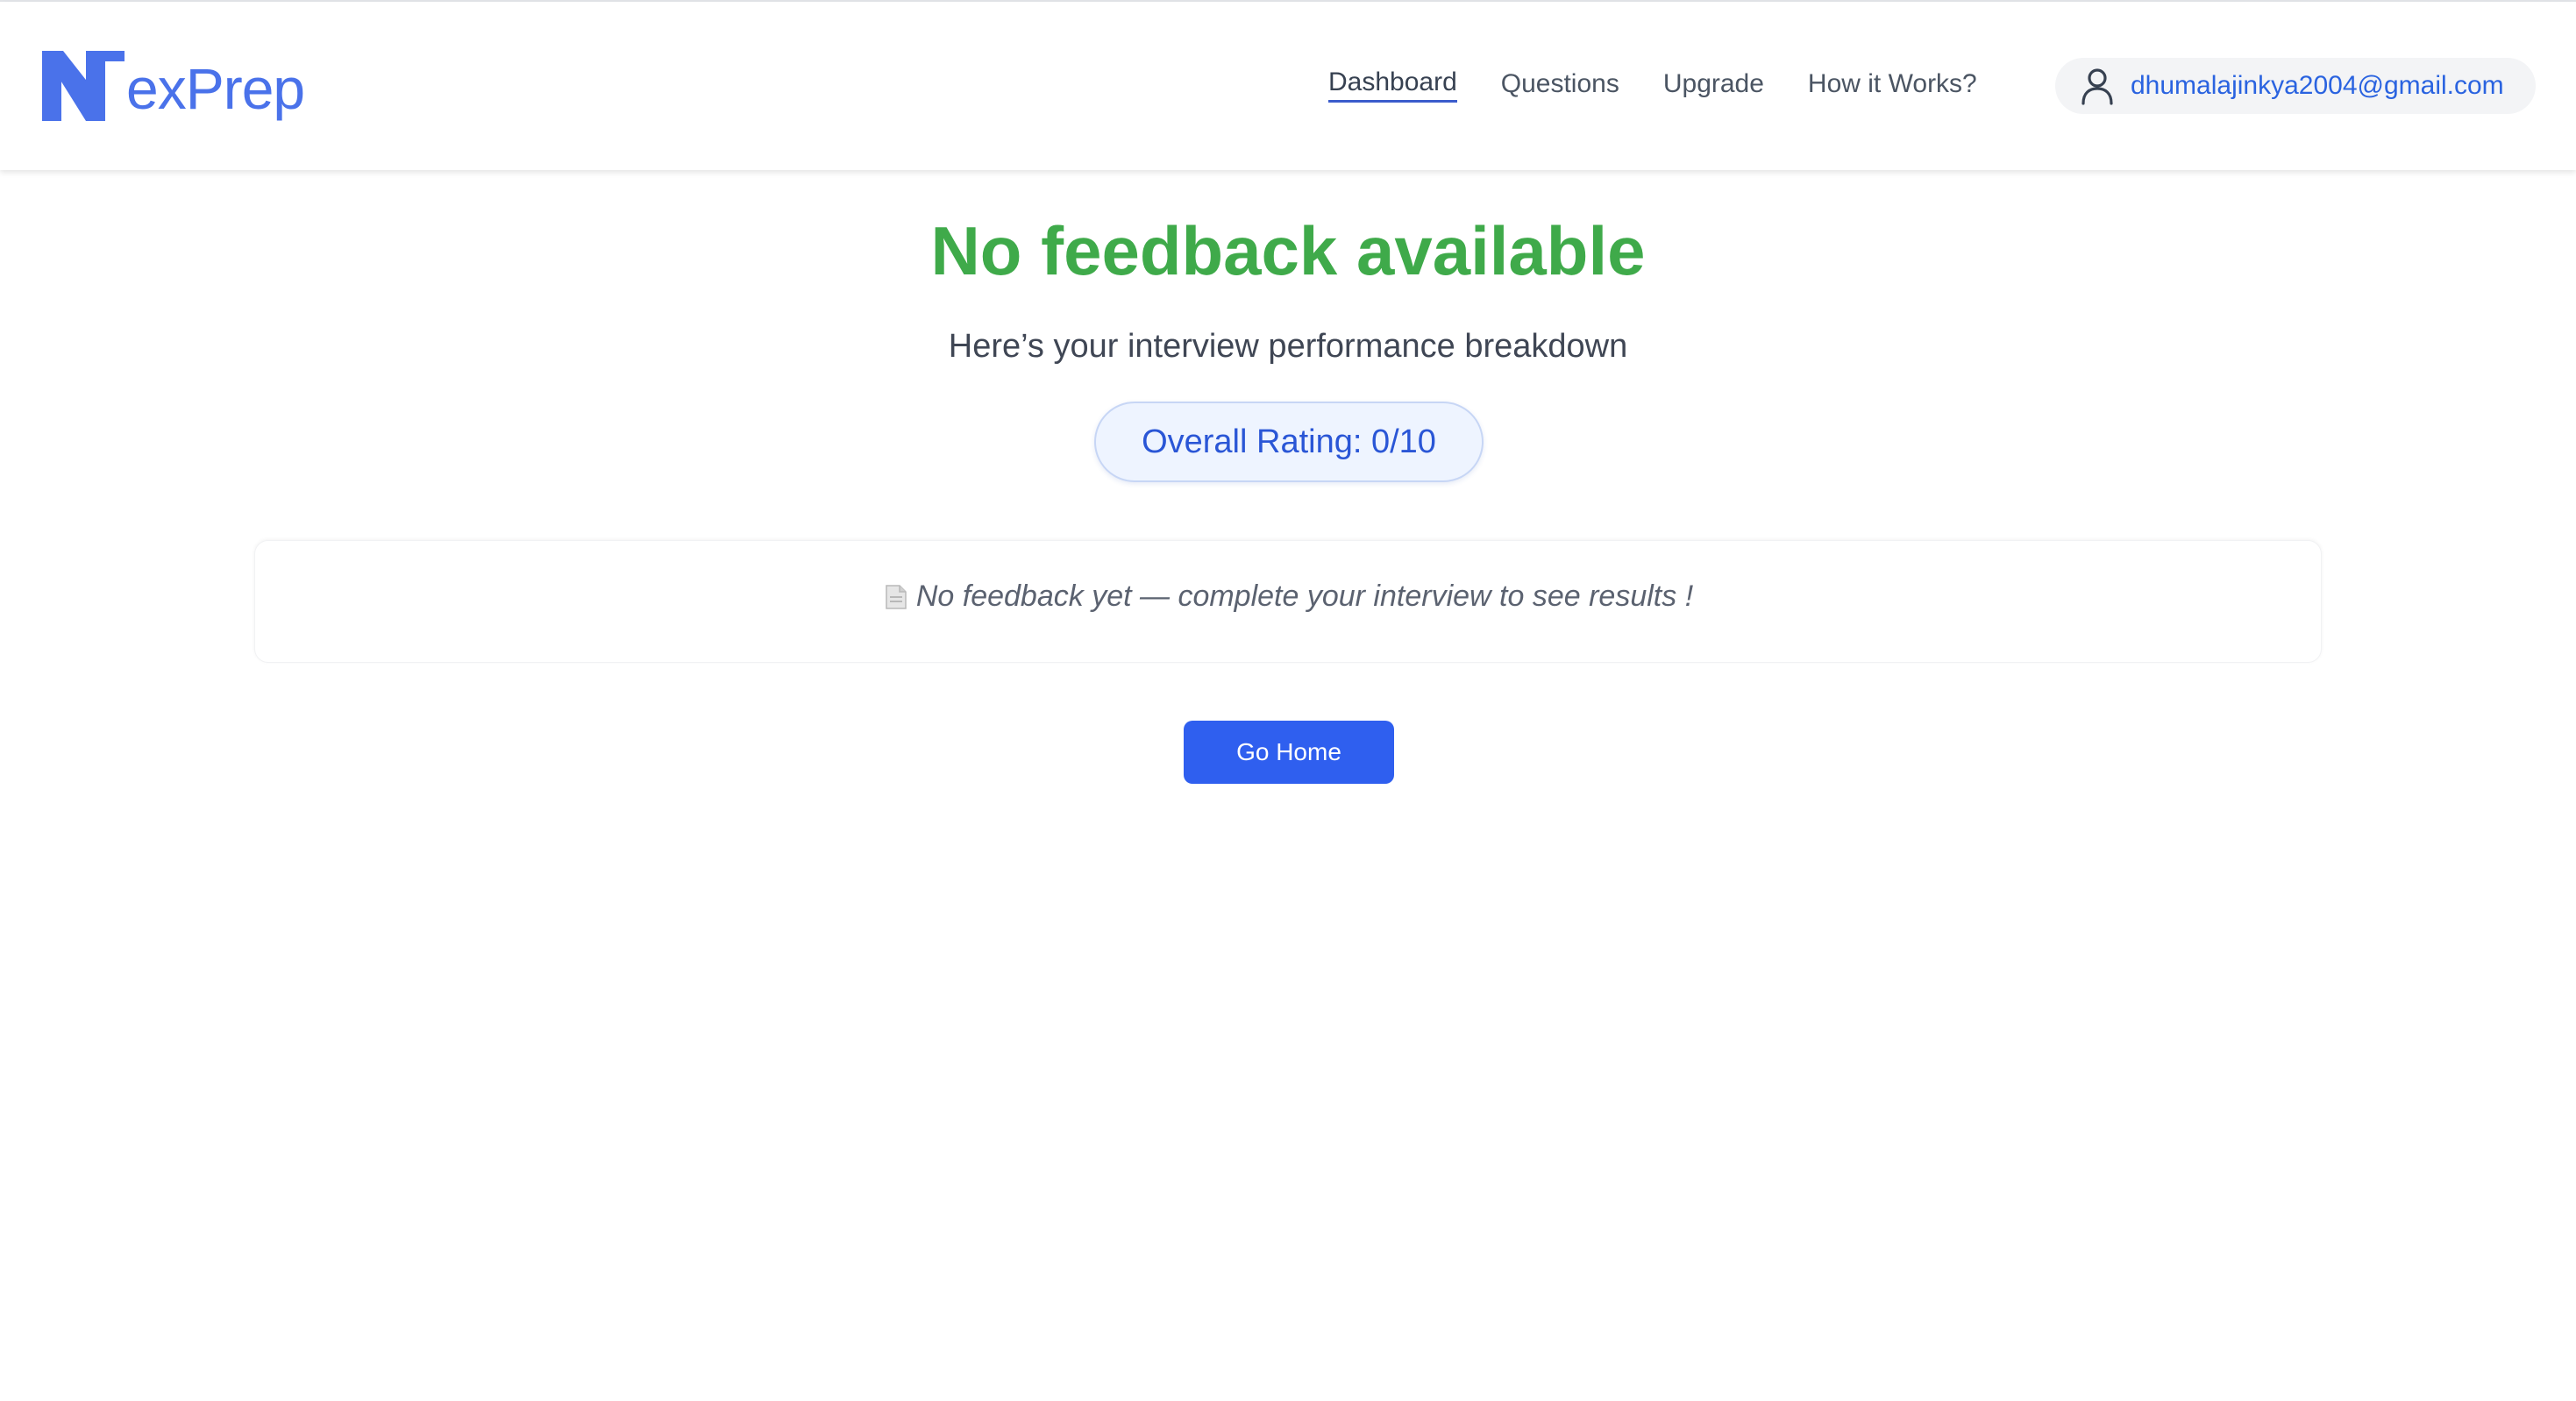 This screenshot has width=2576, height=1401. I want to click on user-email: dhumalajinkya2004@gmail.com, so click(2317, 85).